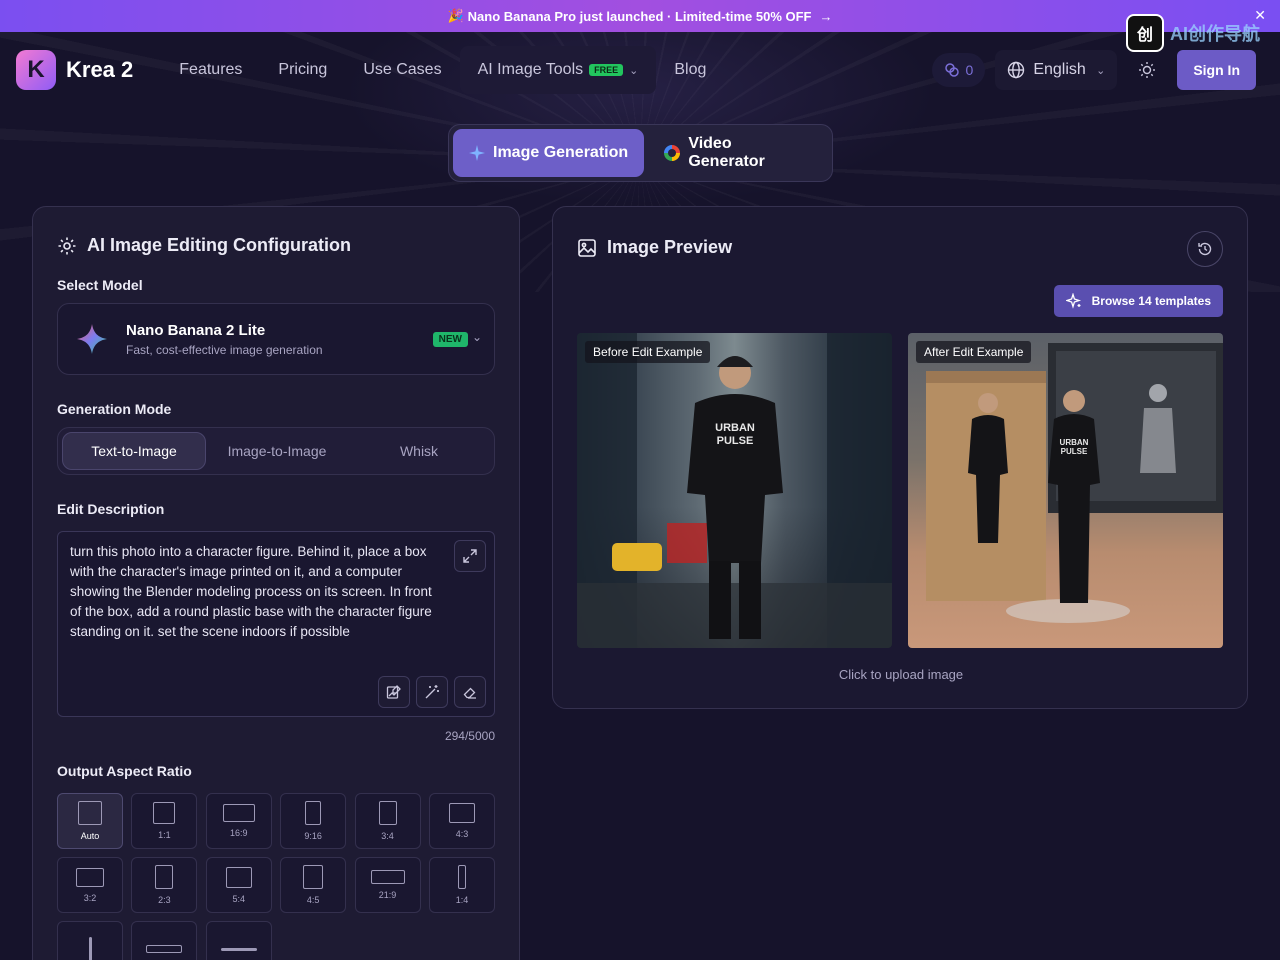 Image resolution: width=1280 pixels, height=960 pixels. Describe the element at coordinates (461, 813) in the screenshot. I see `ratio-4-3-shape` at that location.